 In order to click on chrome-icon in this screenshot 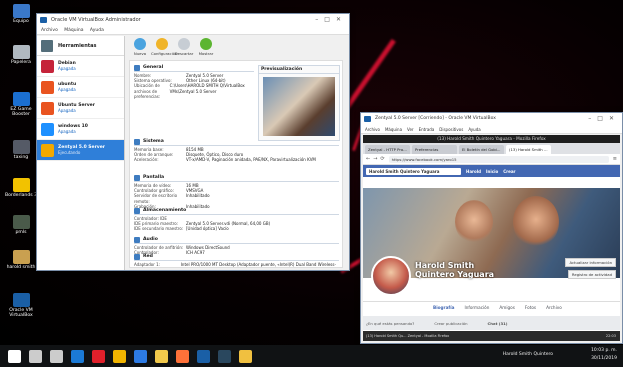, I will do `click(119, 356)`.